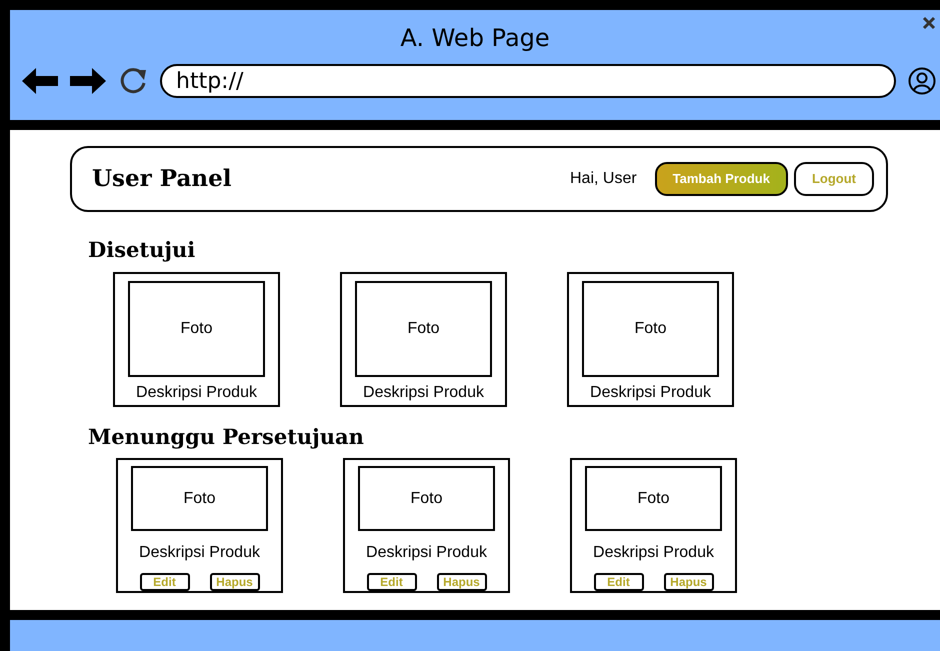 The image size is (940, 651). What do you see at coordinates (929, 23) in the screenshot?
I see `close-icon` at bounding box center [929, 23].